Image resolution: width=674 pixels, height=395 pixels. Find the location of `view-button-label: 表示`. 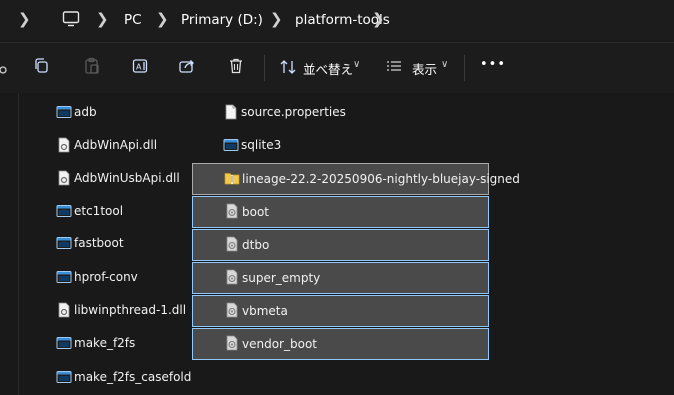

view-button-label: 表示 is located at coordinates (424, 68).